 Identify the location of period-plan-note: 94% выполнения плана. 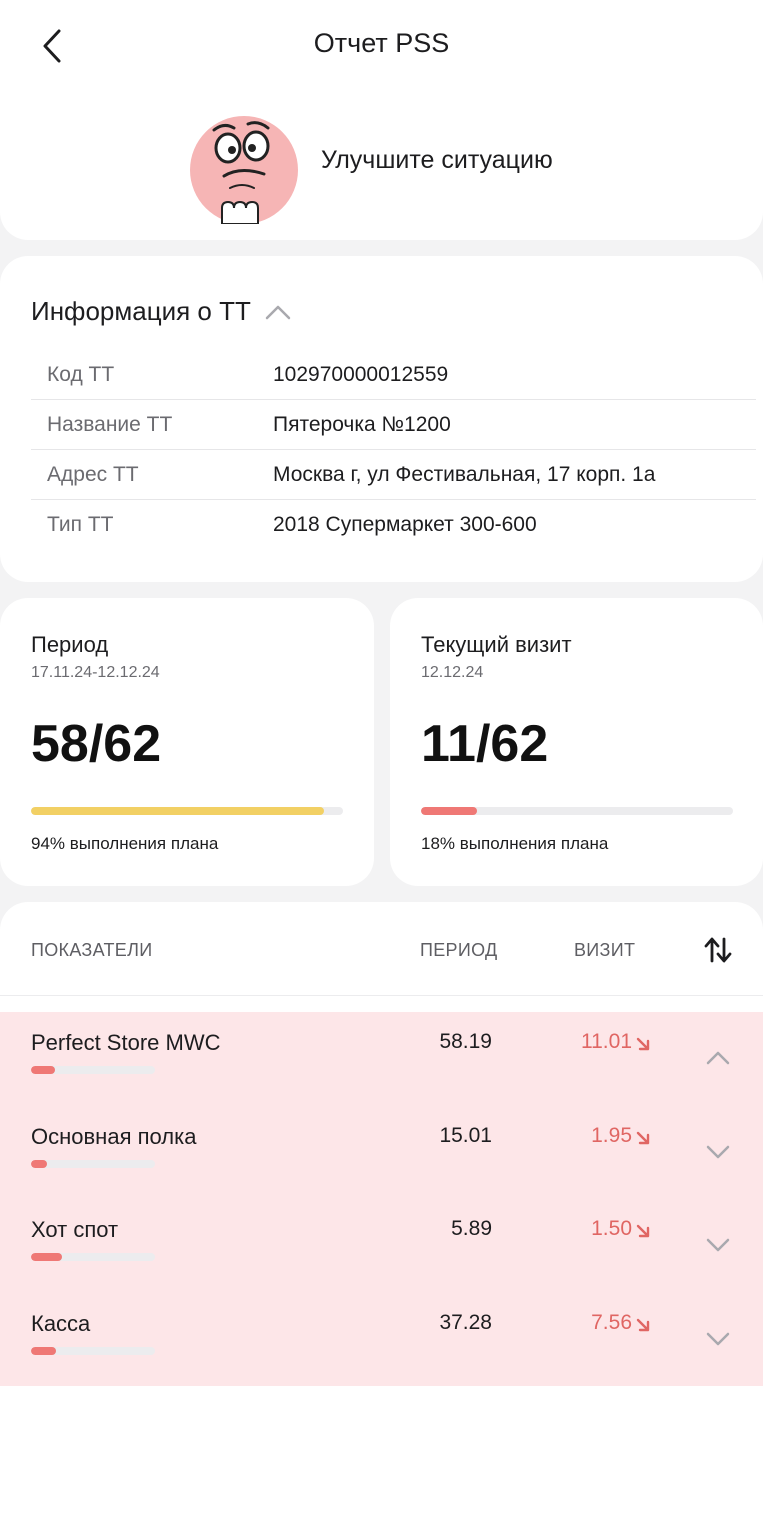
(125, 843).